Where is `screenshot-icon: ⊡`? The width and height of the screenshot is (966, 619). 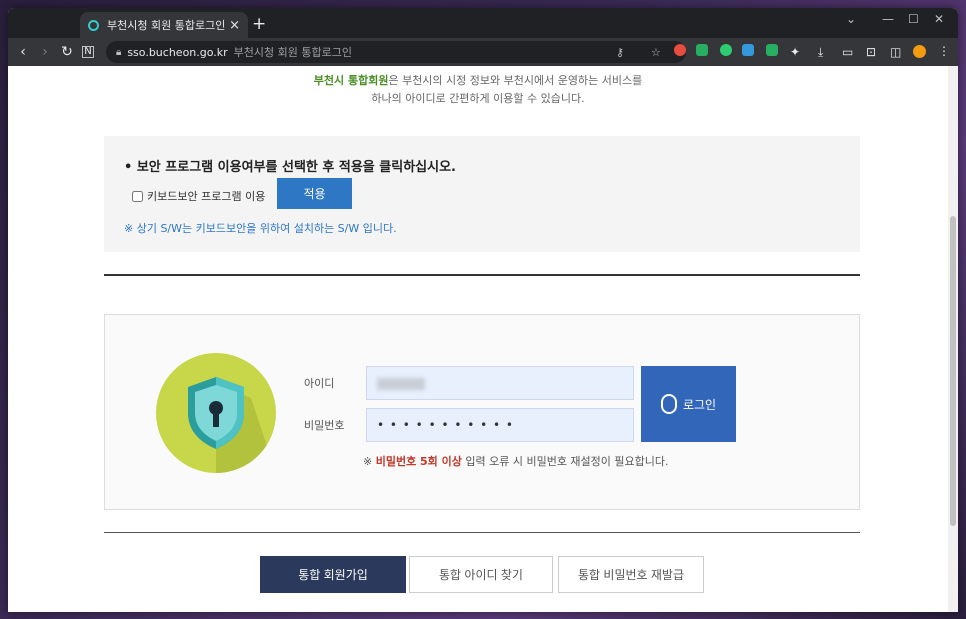
screenshot-icon: ⊡ is located at coordinates (871, 52).